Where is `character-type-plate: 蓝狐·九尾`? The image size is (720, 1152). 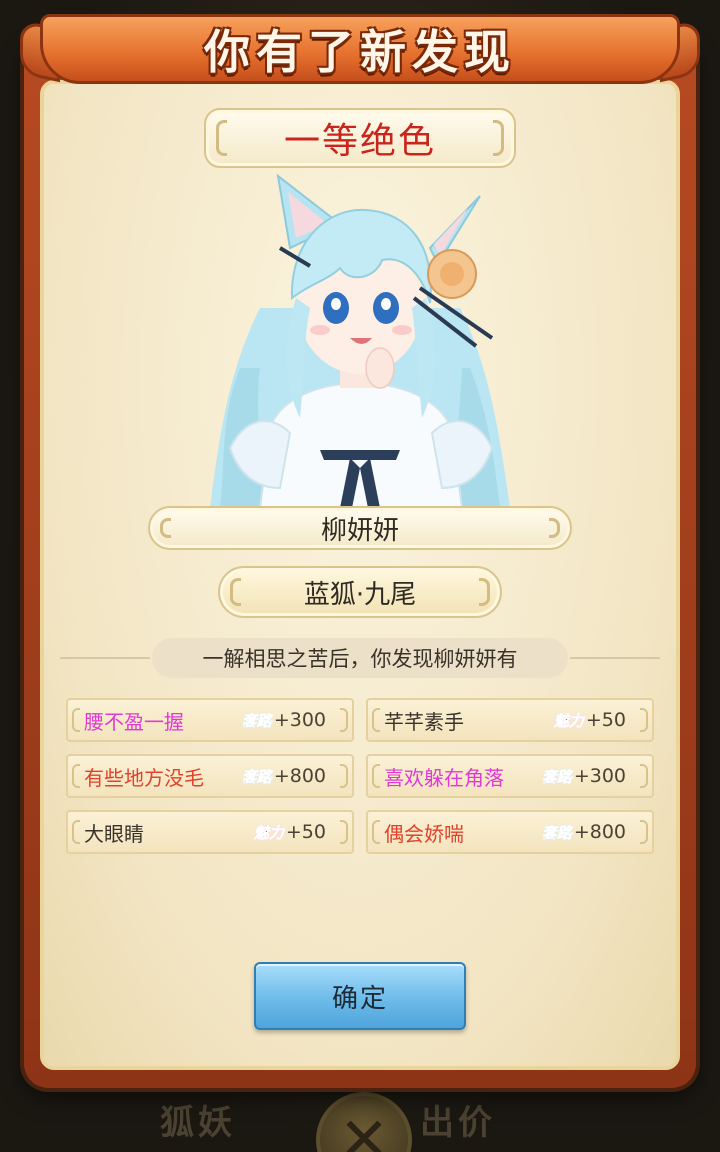
character-type-plate: 蓝狐·九尾 is located at coordinates (360, 592).